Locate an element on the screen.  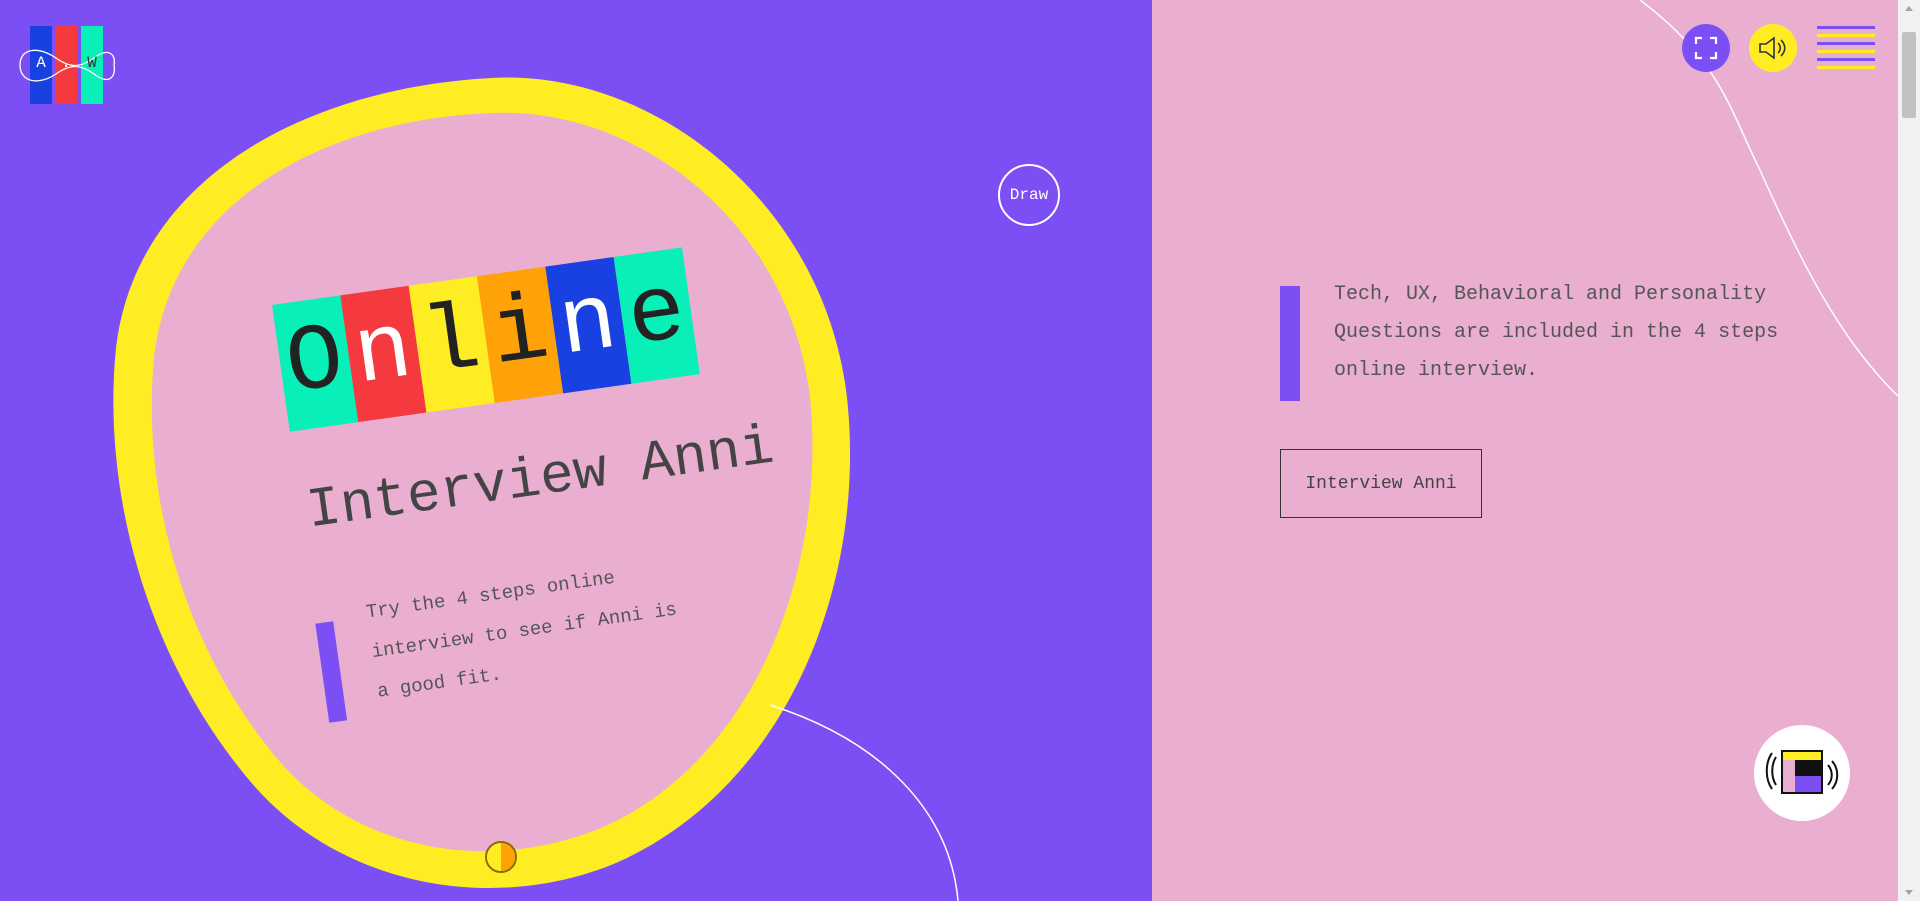
info-accent-bar is located at coordinates (1290, 343).